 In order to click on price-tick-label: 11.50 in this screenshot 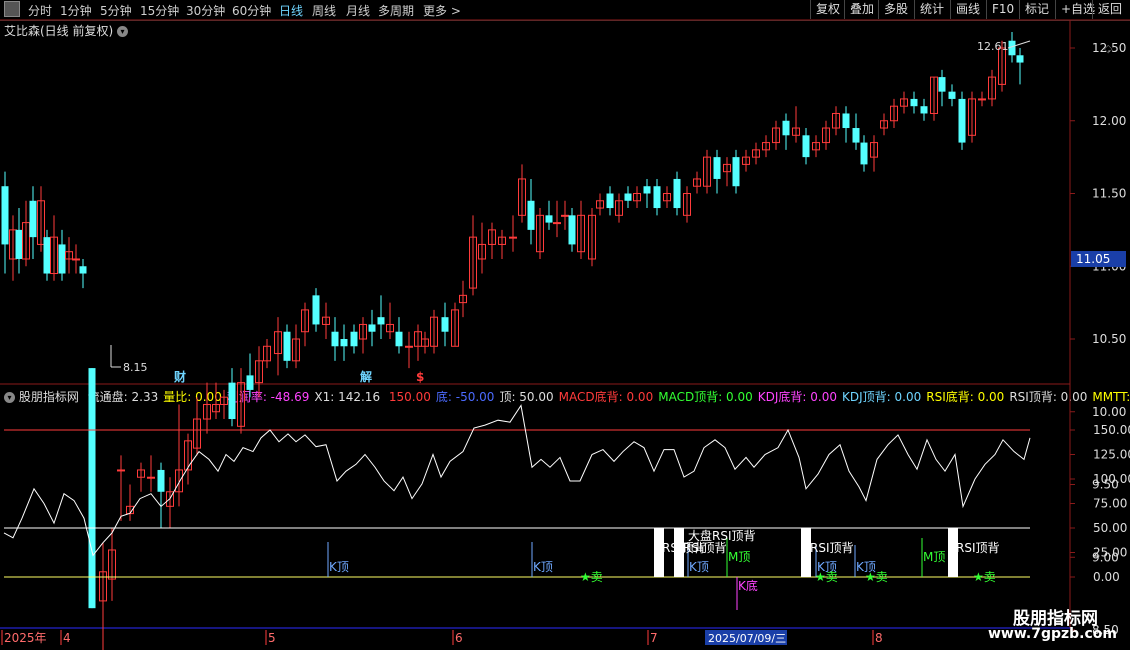, I will do `click(1109, 194)`.